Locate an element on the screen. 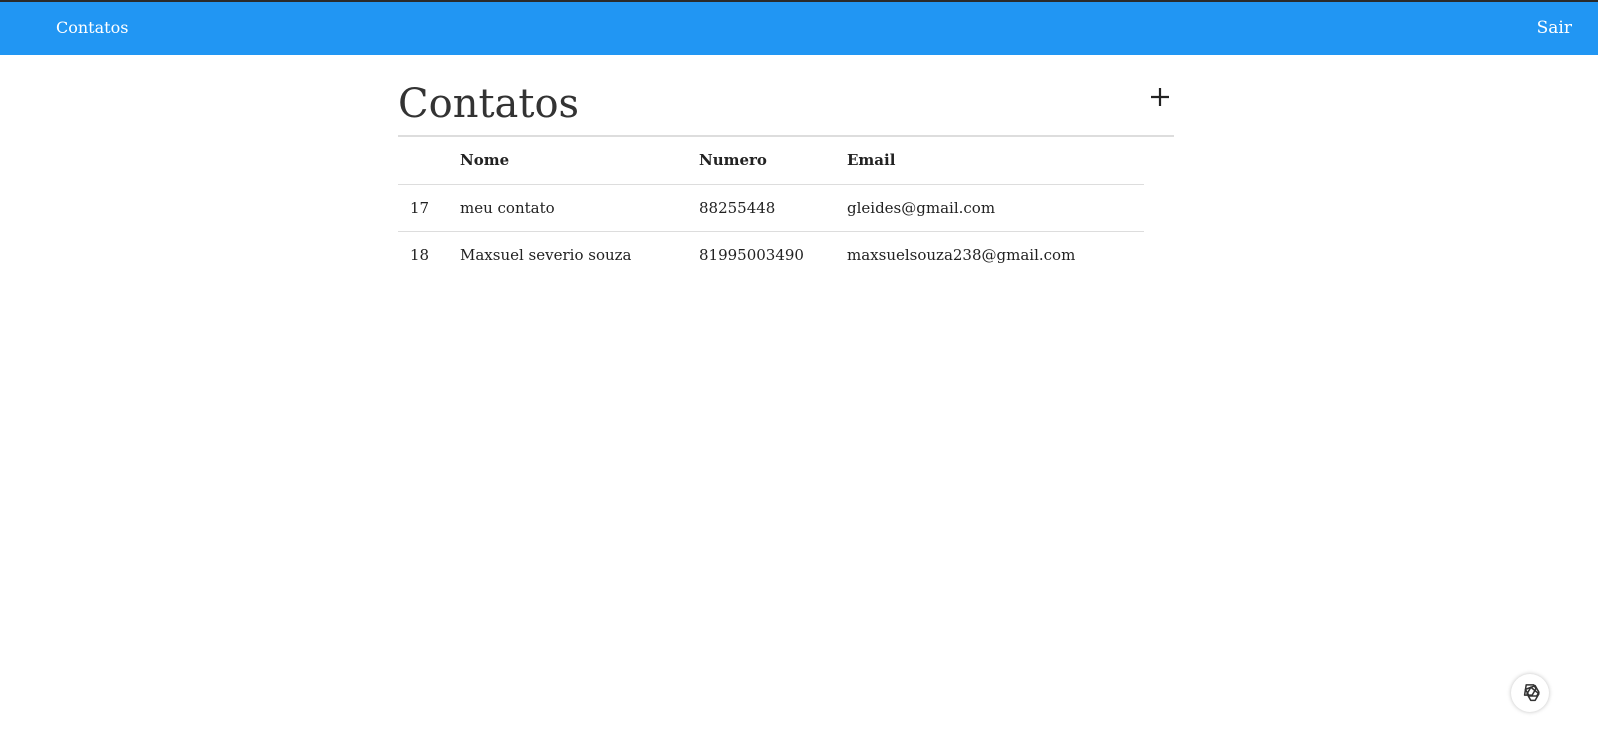 This screenshot has height=742, width=1598. cell-id: 17 is located at coordinates (423, 208).